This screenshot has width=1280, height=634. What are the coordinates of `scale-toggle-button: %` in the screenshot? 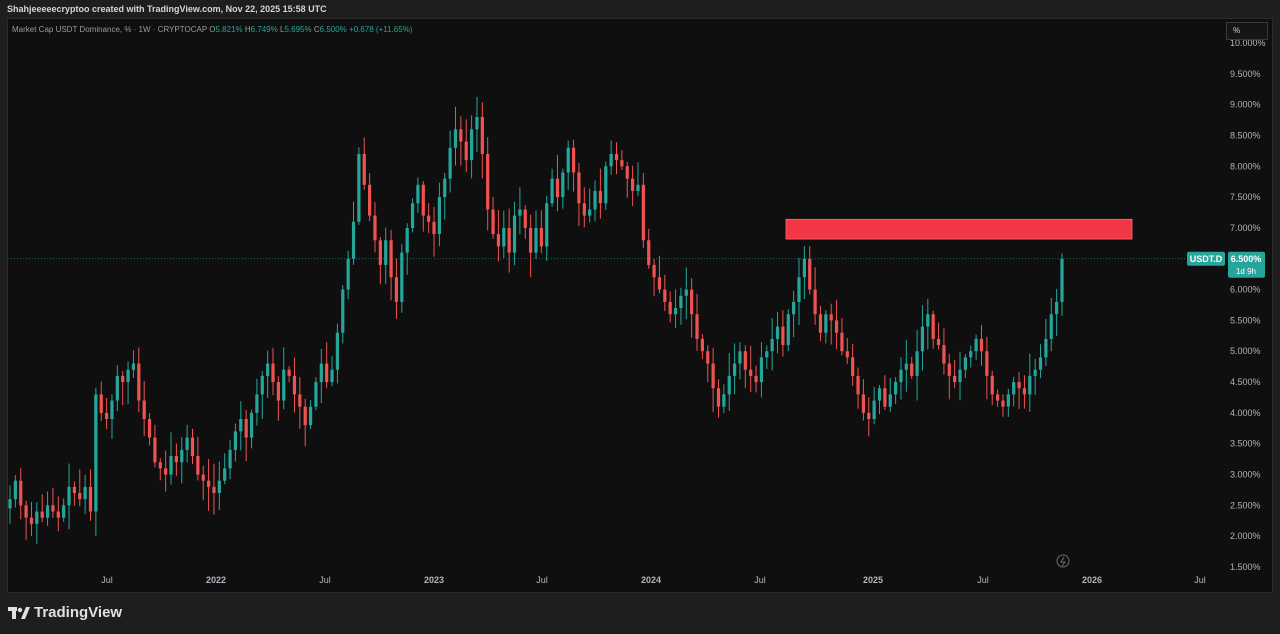 It's located at (1247, 31).